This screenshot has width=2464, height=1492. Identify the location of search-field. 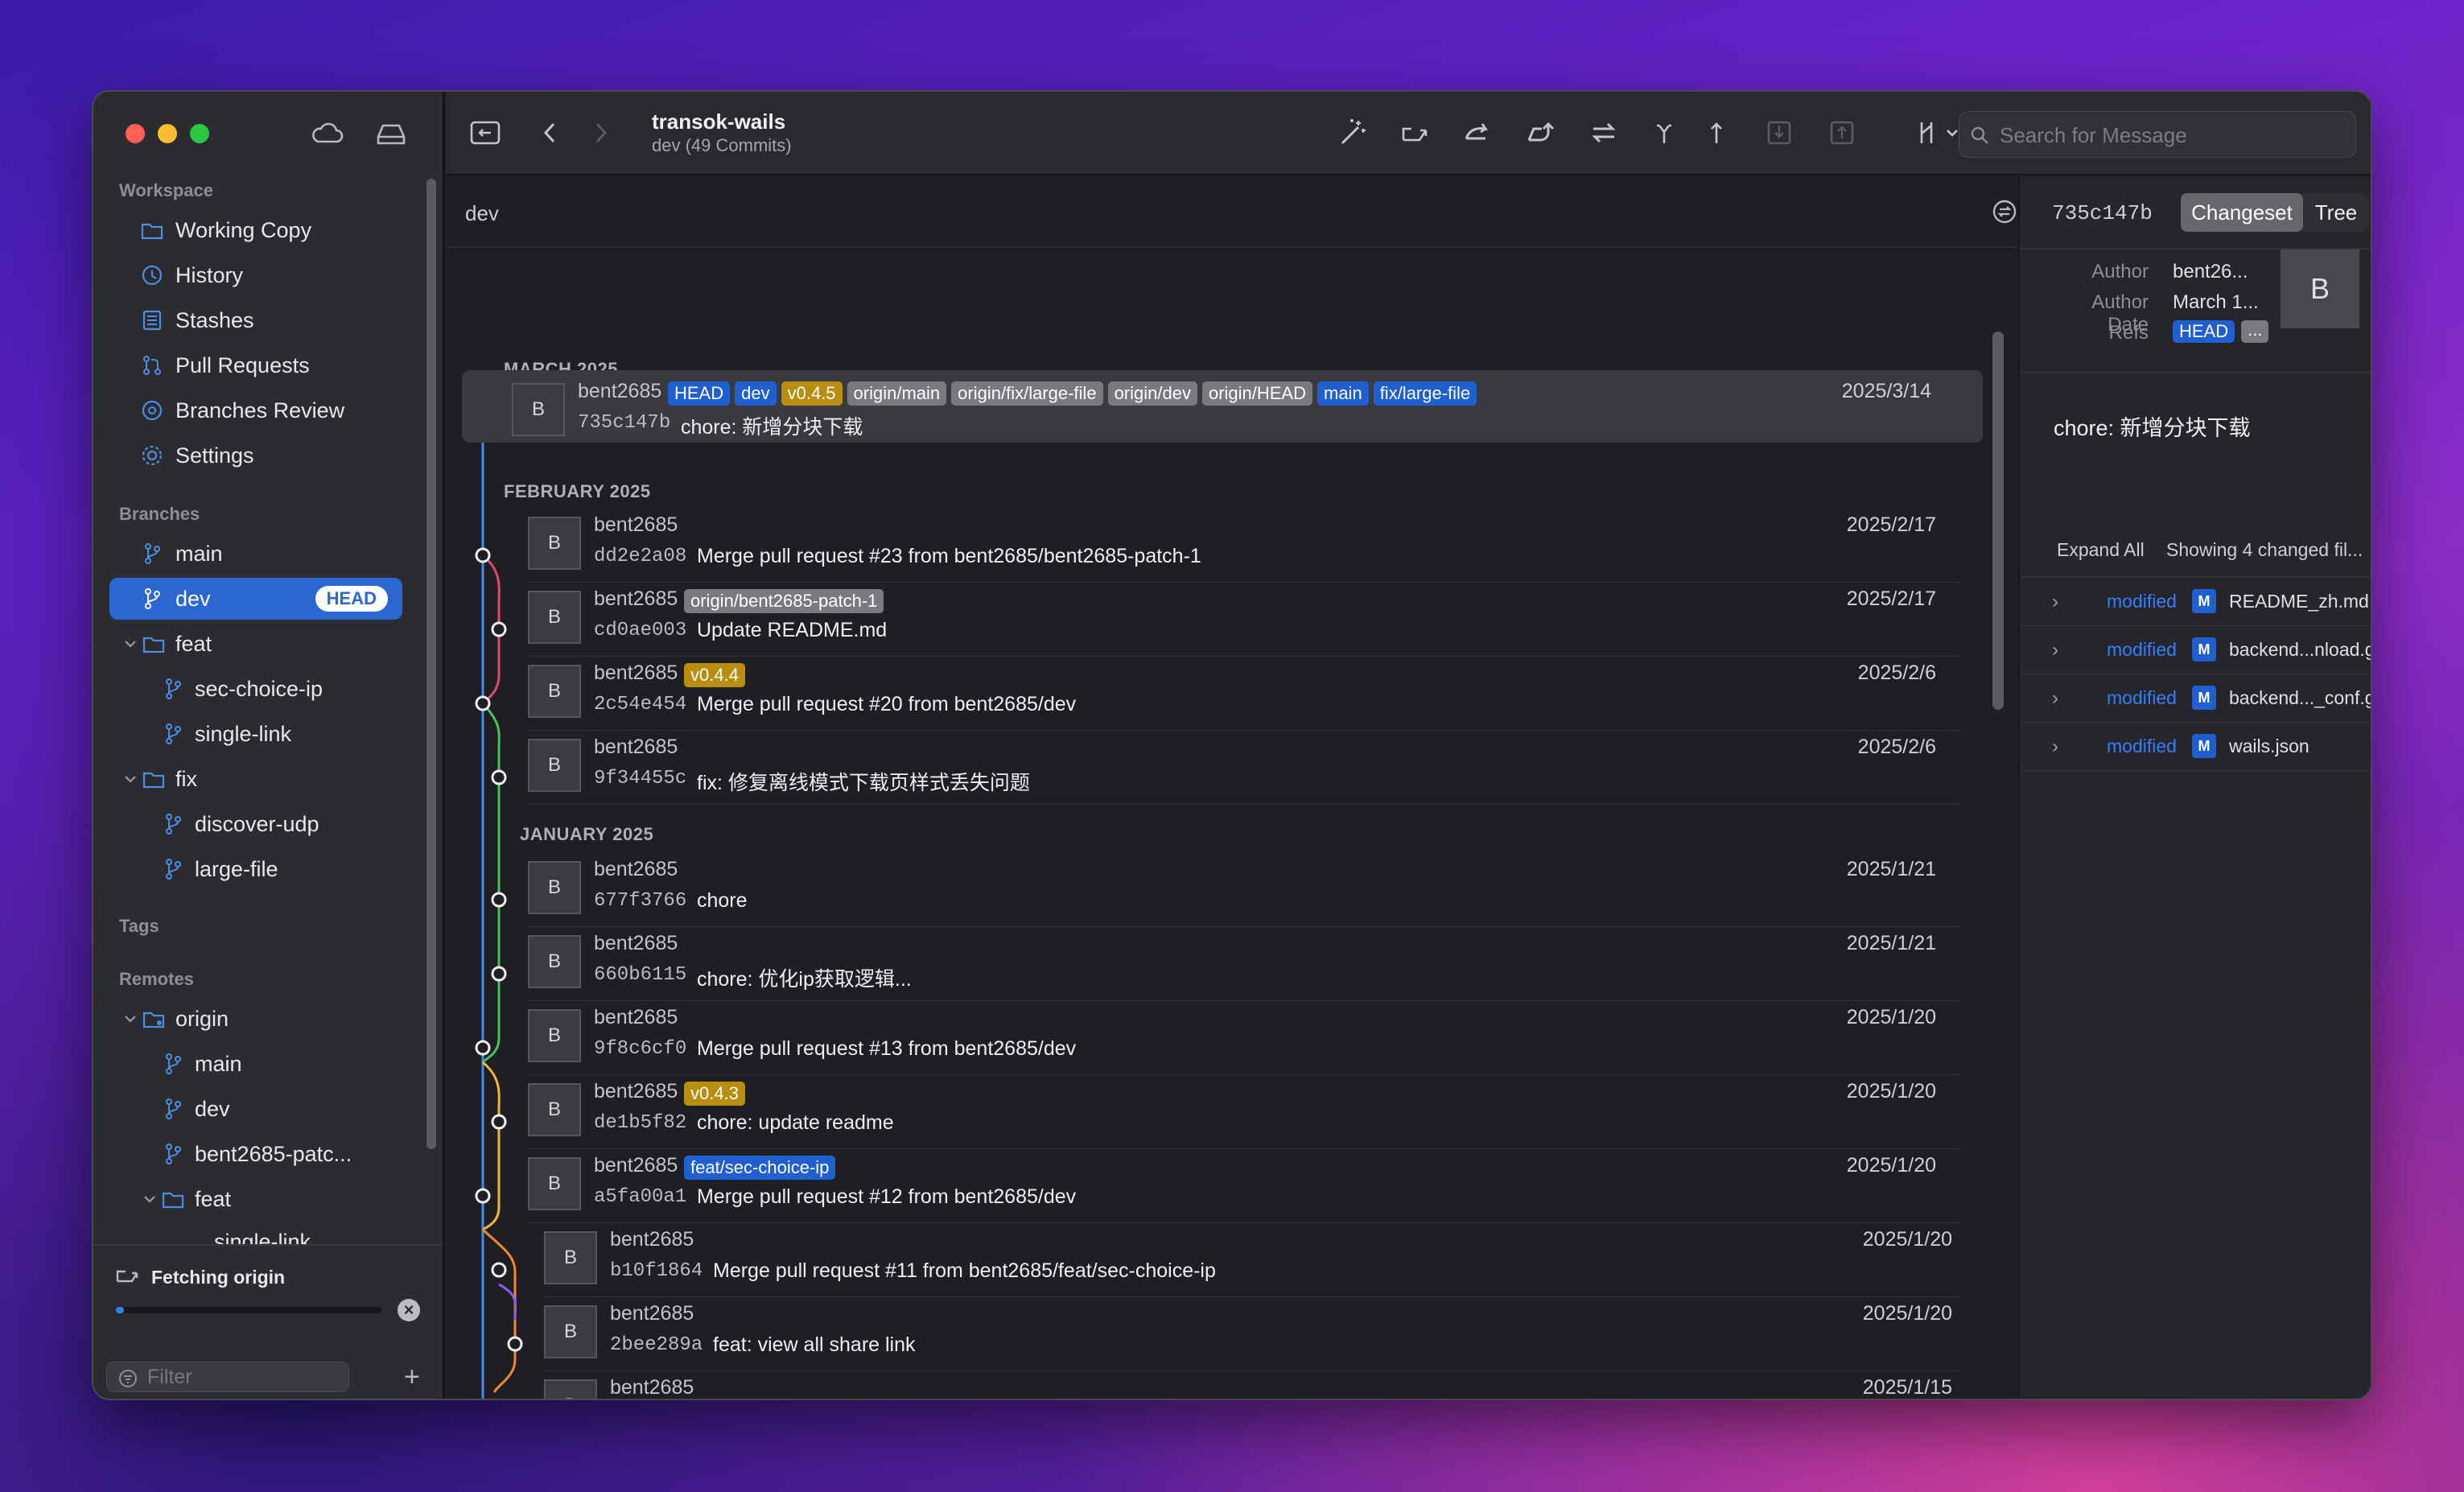
(2157, 134).